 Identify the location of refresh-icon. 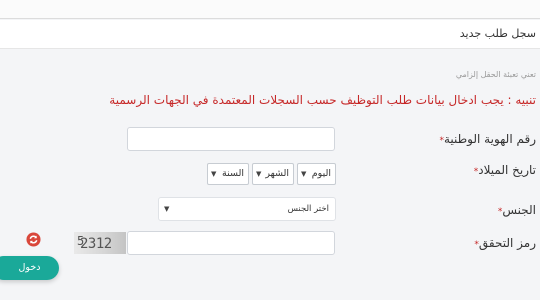
(33, 239).